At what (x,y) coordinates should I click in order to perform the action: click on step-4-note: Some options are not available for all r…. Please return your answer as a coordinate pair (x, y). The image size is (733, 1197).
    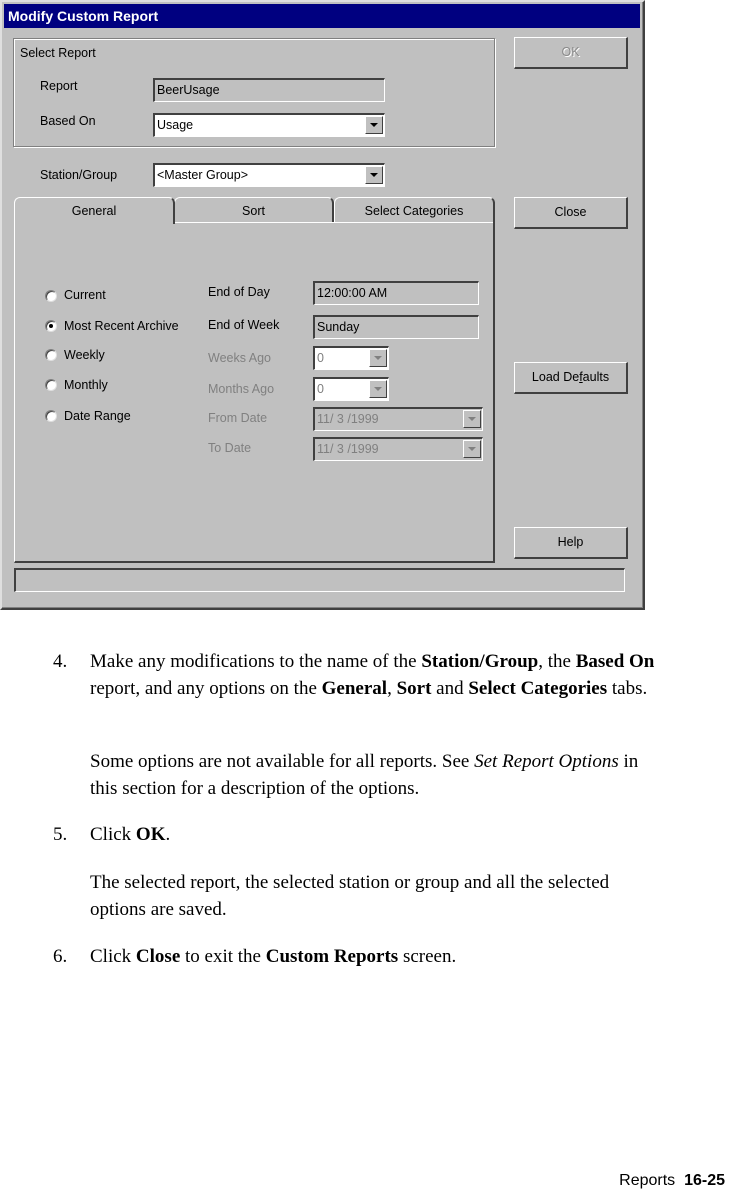
    Looking at the image, I should click on (375, 775).